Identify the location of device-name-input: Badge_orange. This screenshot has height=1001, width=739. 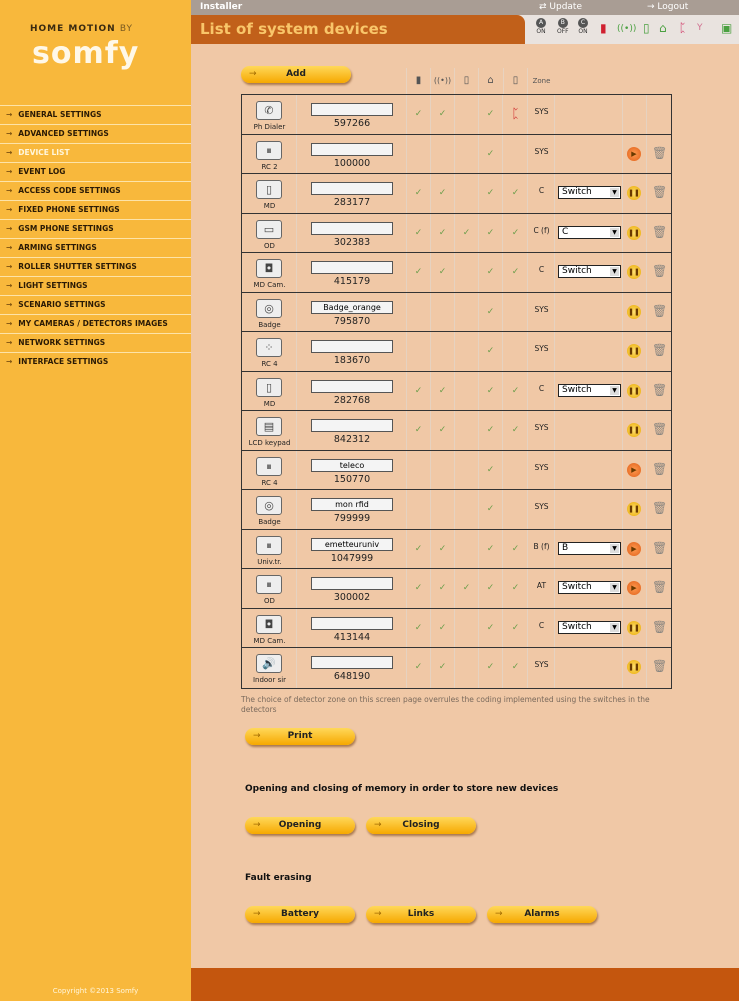
(352, 307).